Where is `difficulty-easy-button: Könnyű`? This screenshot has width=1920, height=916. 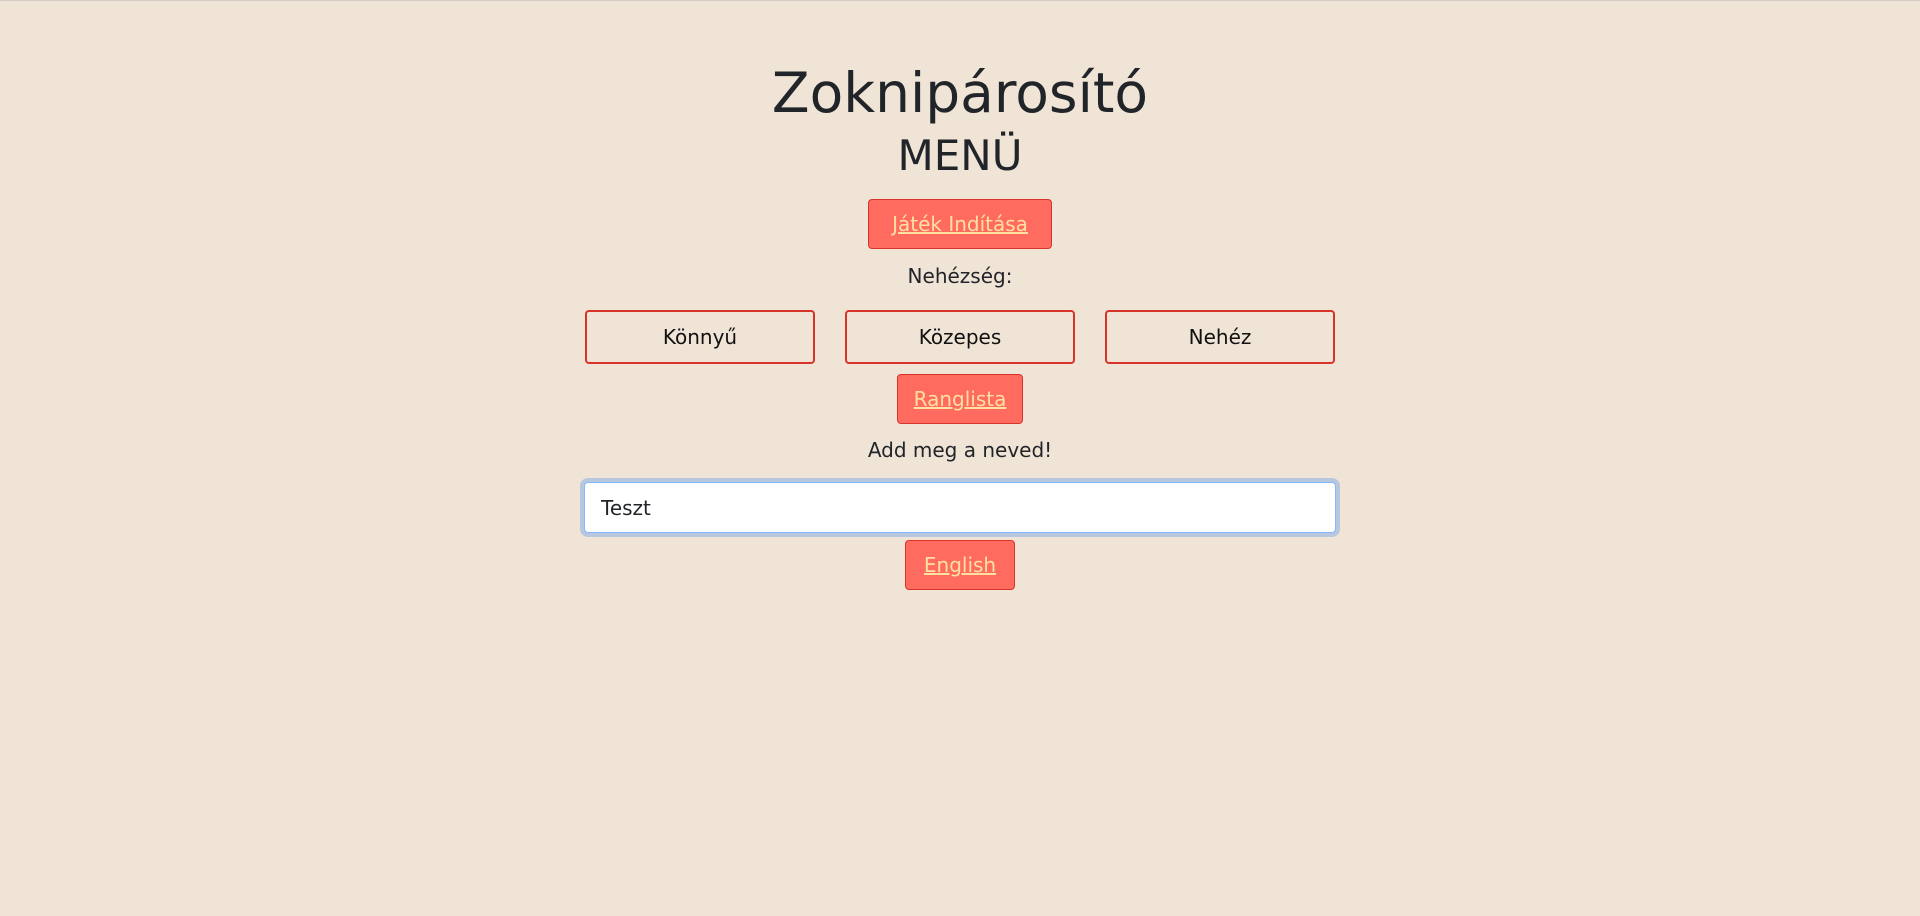 difficulty-easy-button: Könnyű is located at coordinates (700, 337).